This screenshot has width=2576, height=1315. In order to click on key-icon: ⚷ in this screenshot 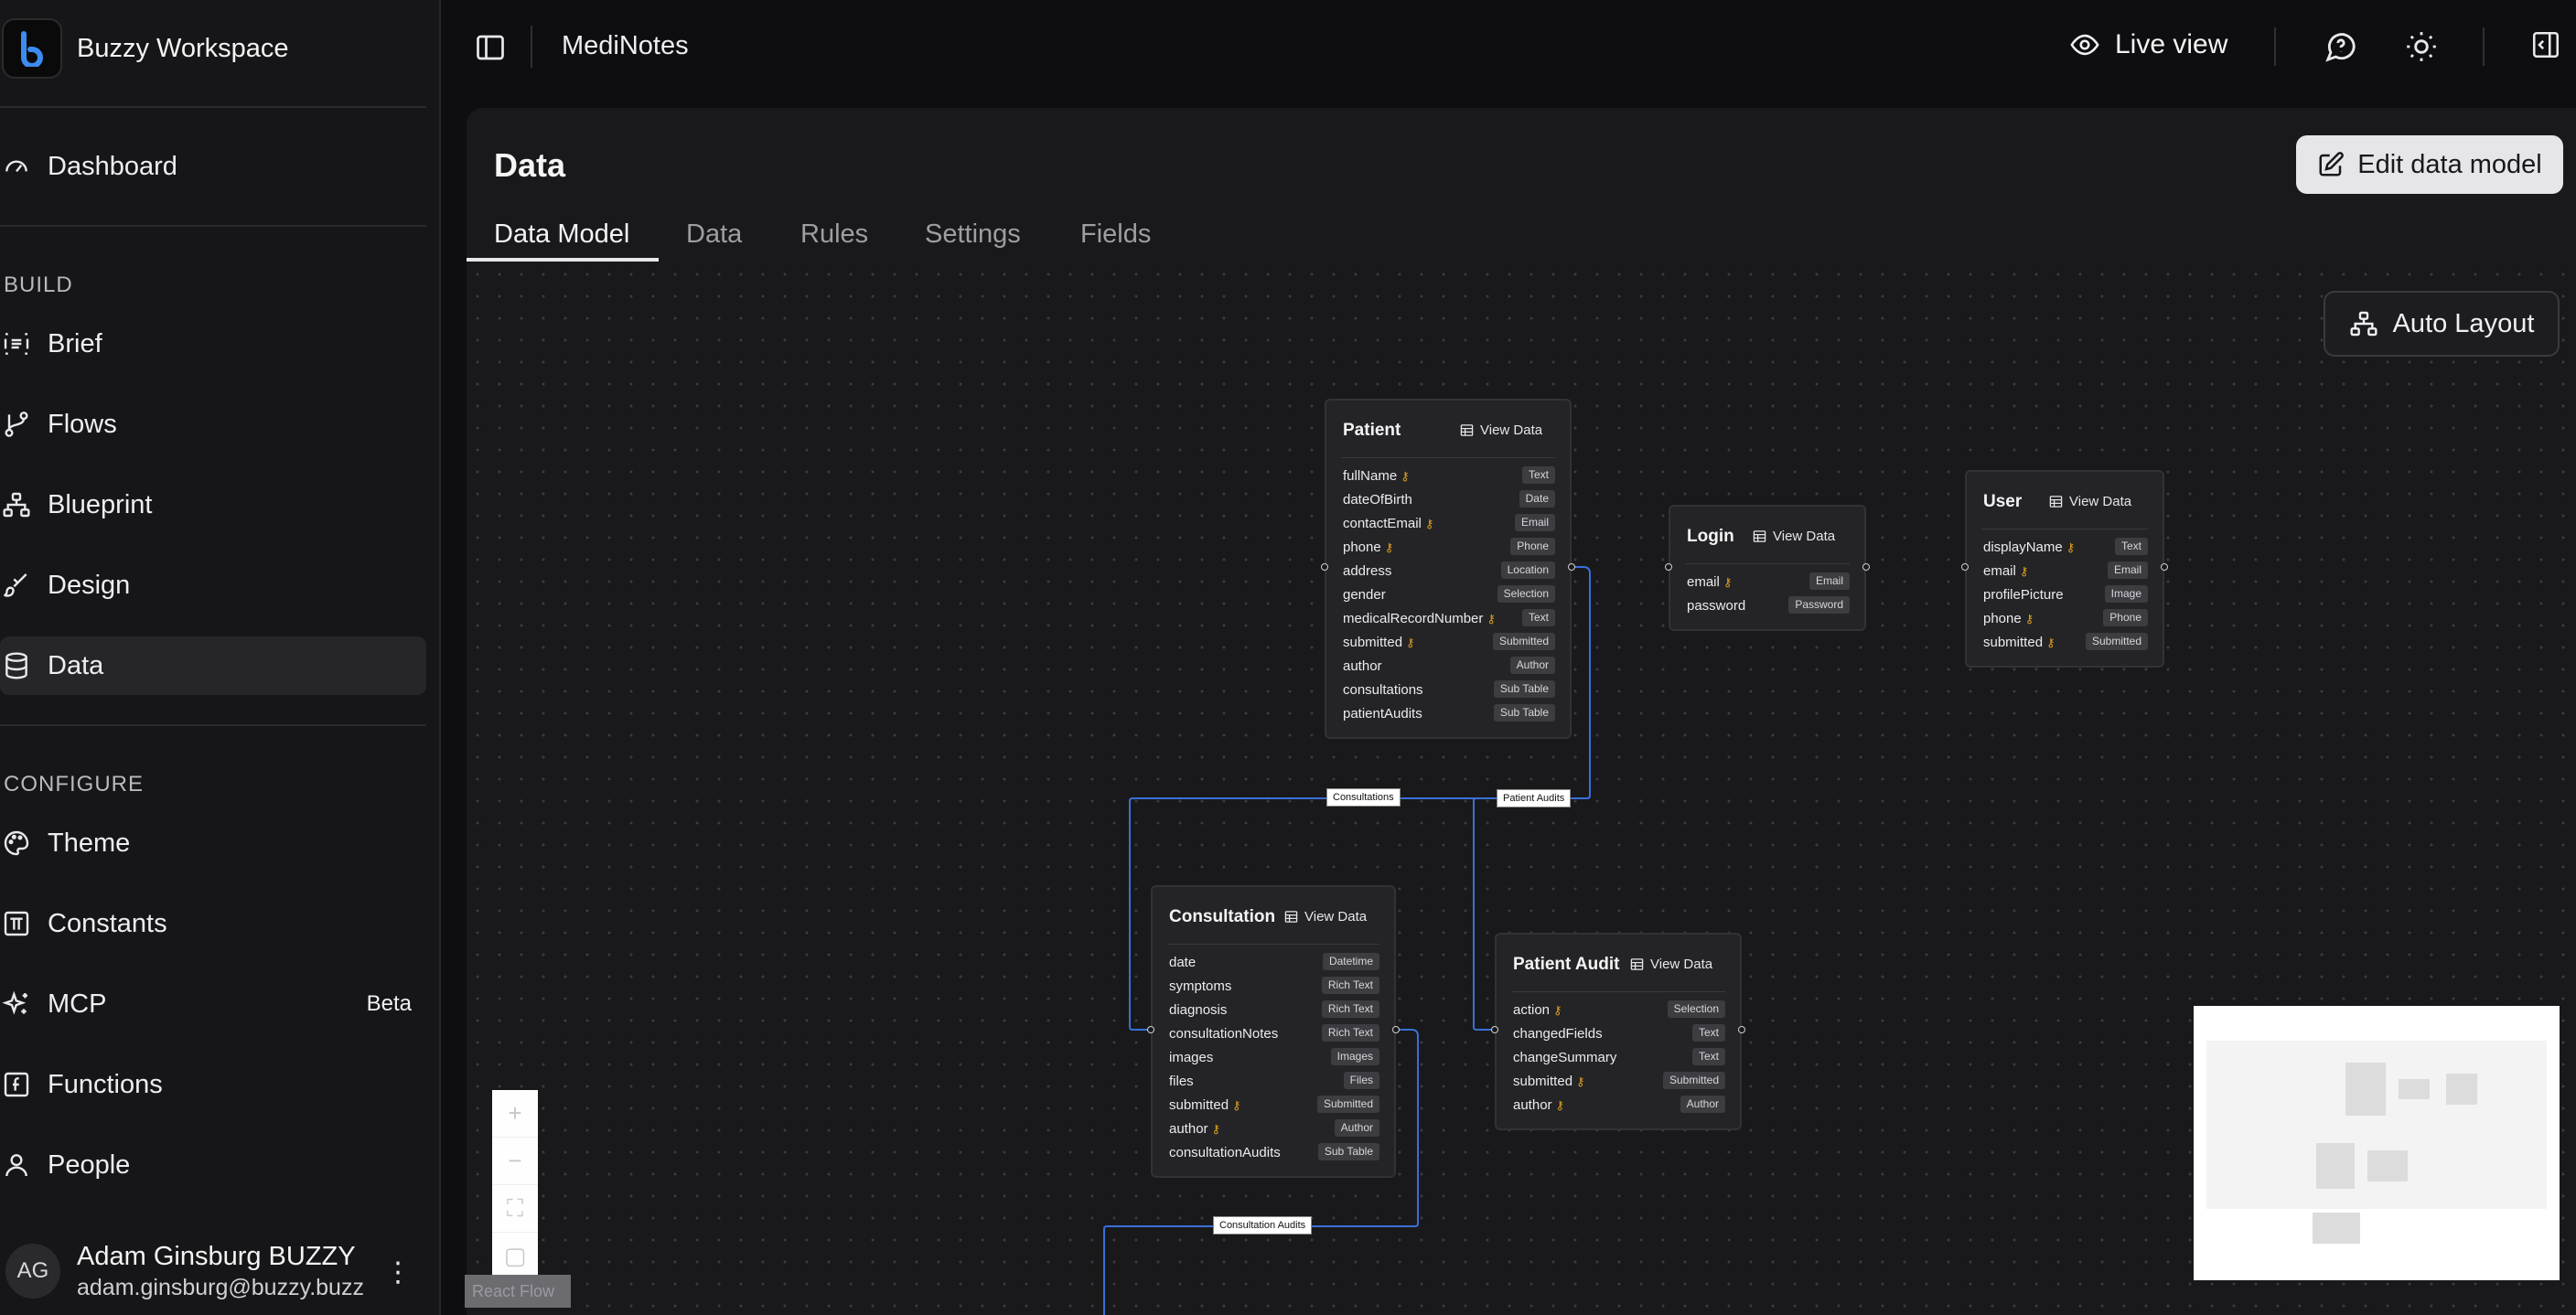, I will do `click(1492, 618)`.